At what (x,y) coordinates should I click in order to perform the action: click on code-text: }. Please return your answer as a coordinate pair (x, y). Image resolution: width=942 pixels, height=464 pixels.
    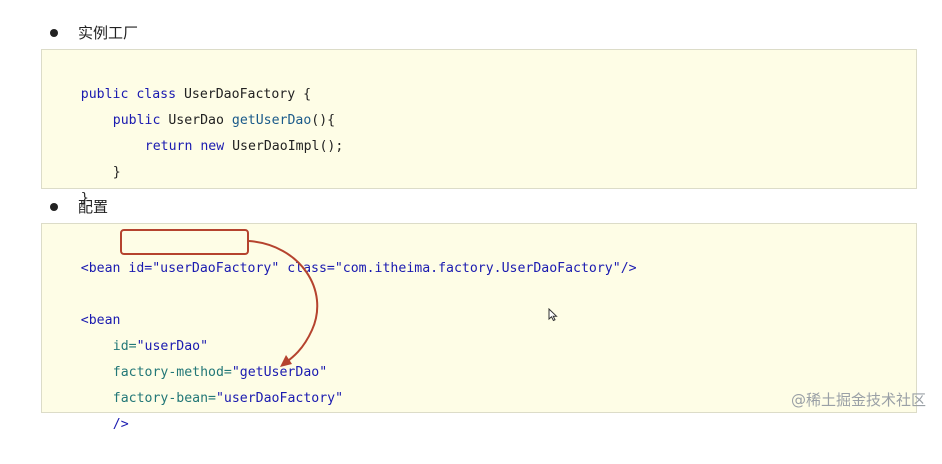
    Looking at the image, I should click on (116, 172).